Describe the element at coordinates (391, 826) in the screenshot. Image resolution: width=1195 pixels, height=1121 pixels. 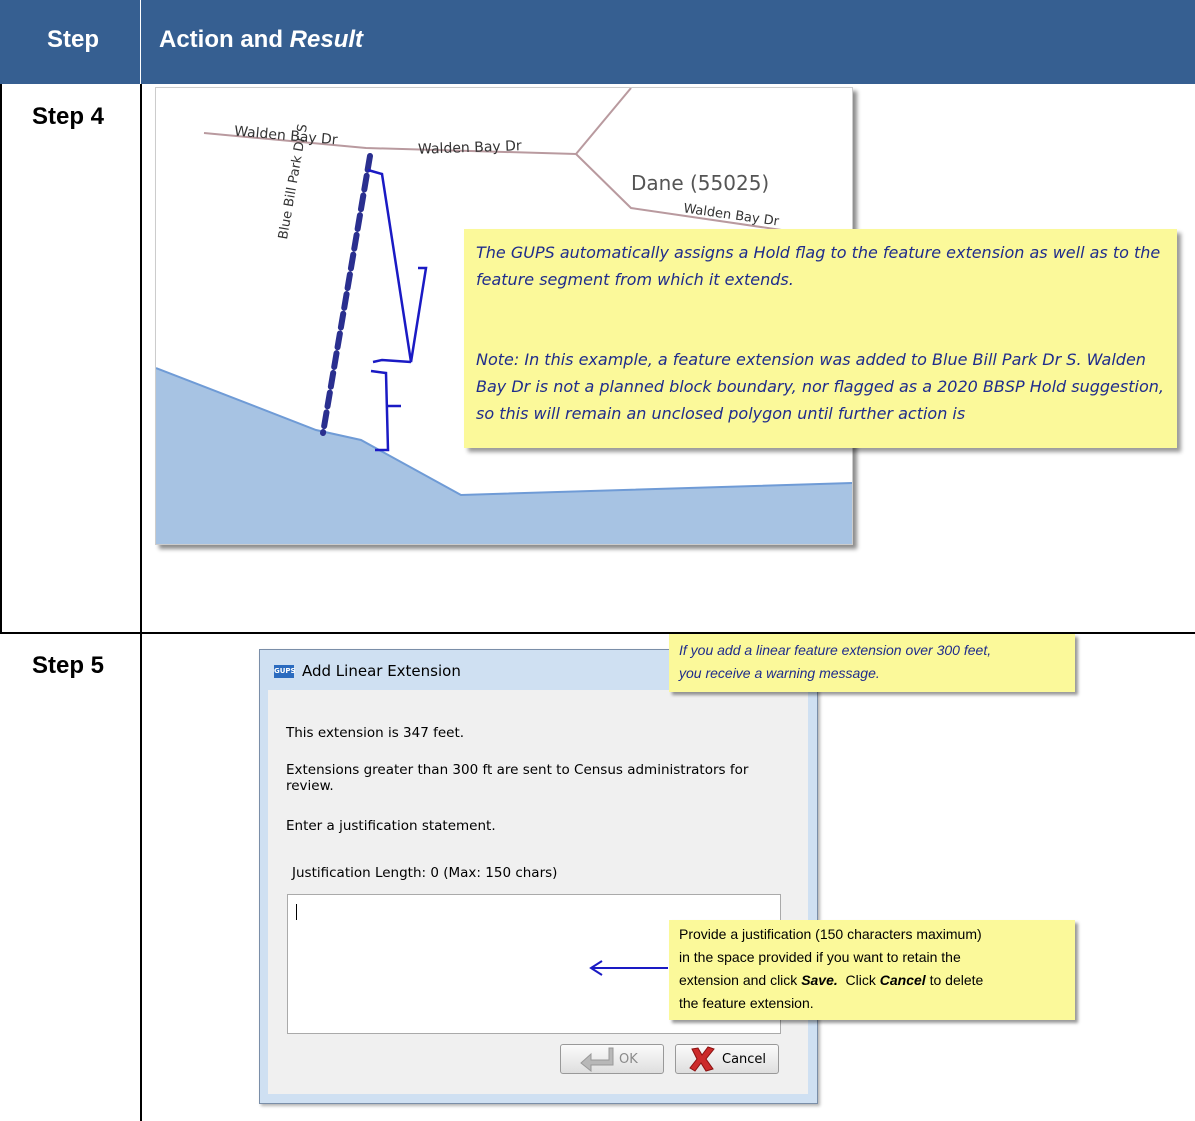
I see `justification-prompt: Enter a justification statement.` at that location.